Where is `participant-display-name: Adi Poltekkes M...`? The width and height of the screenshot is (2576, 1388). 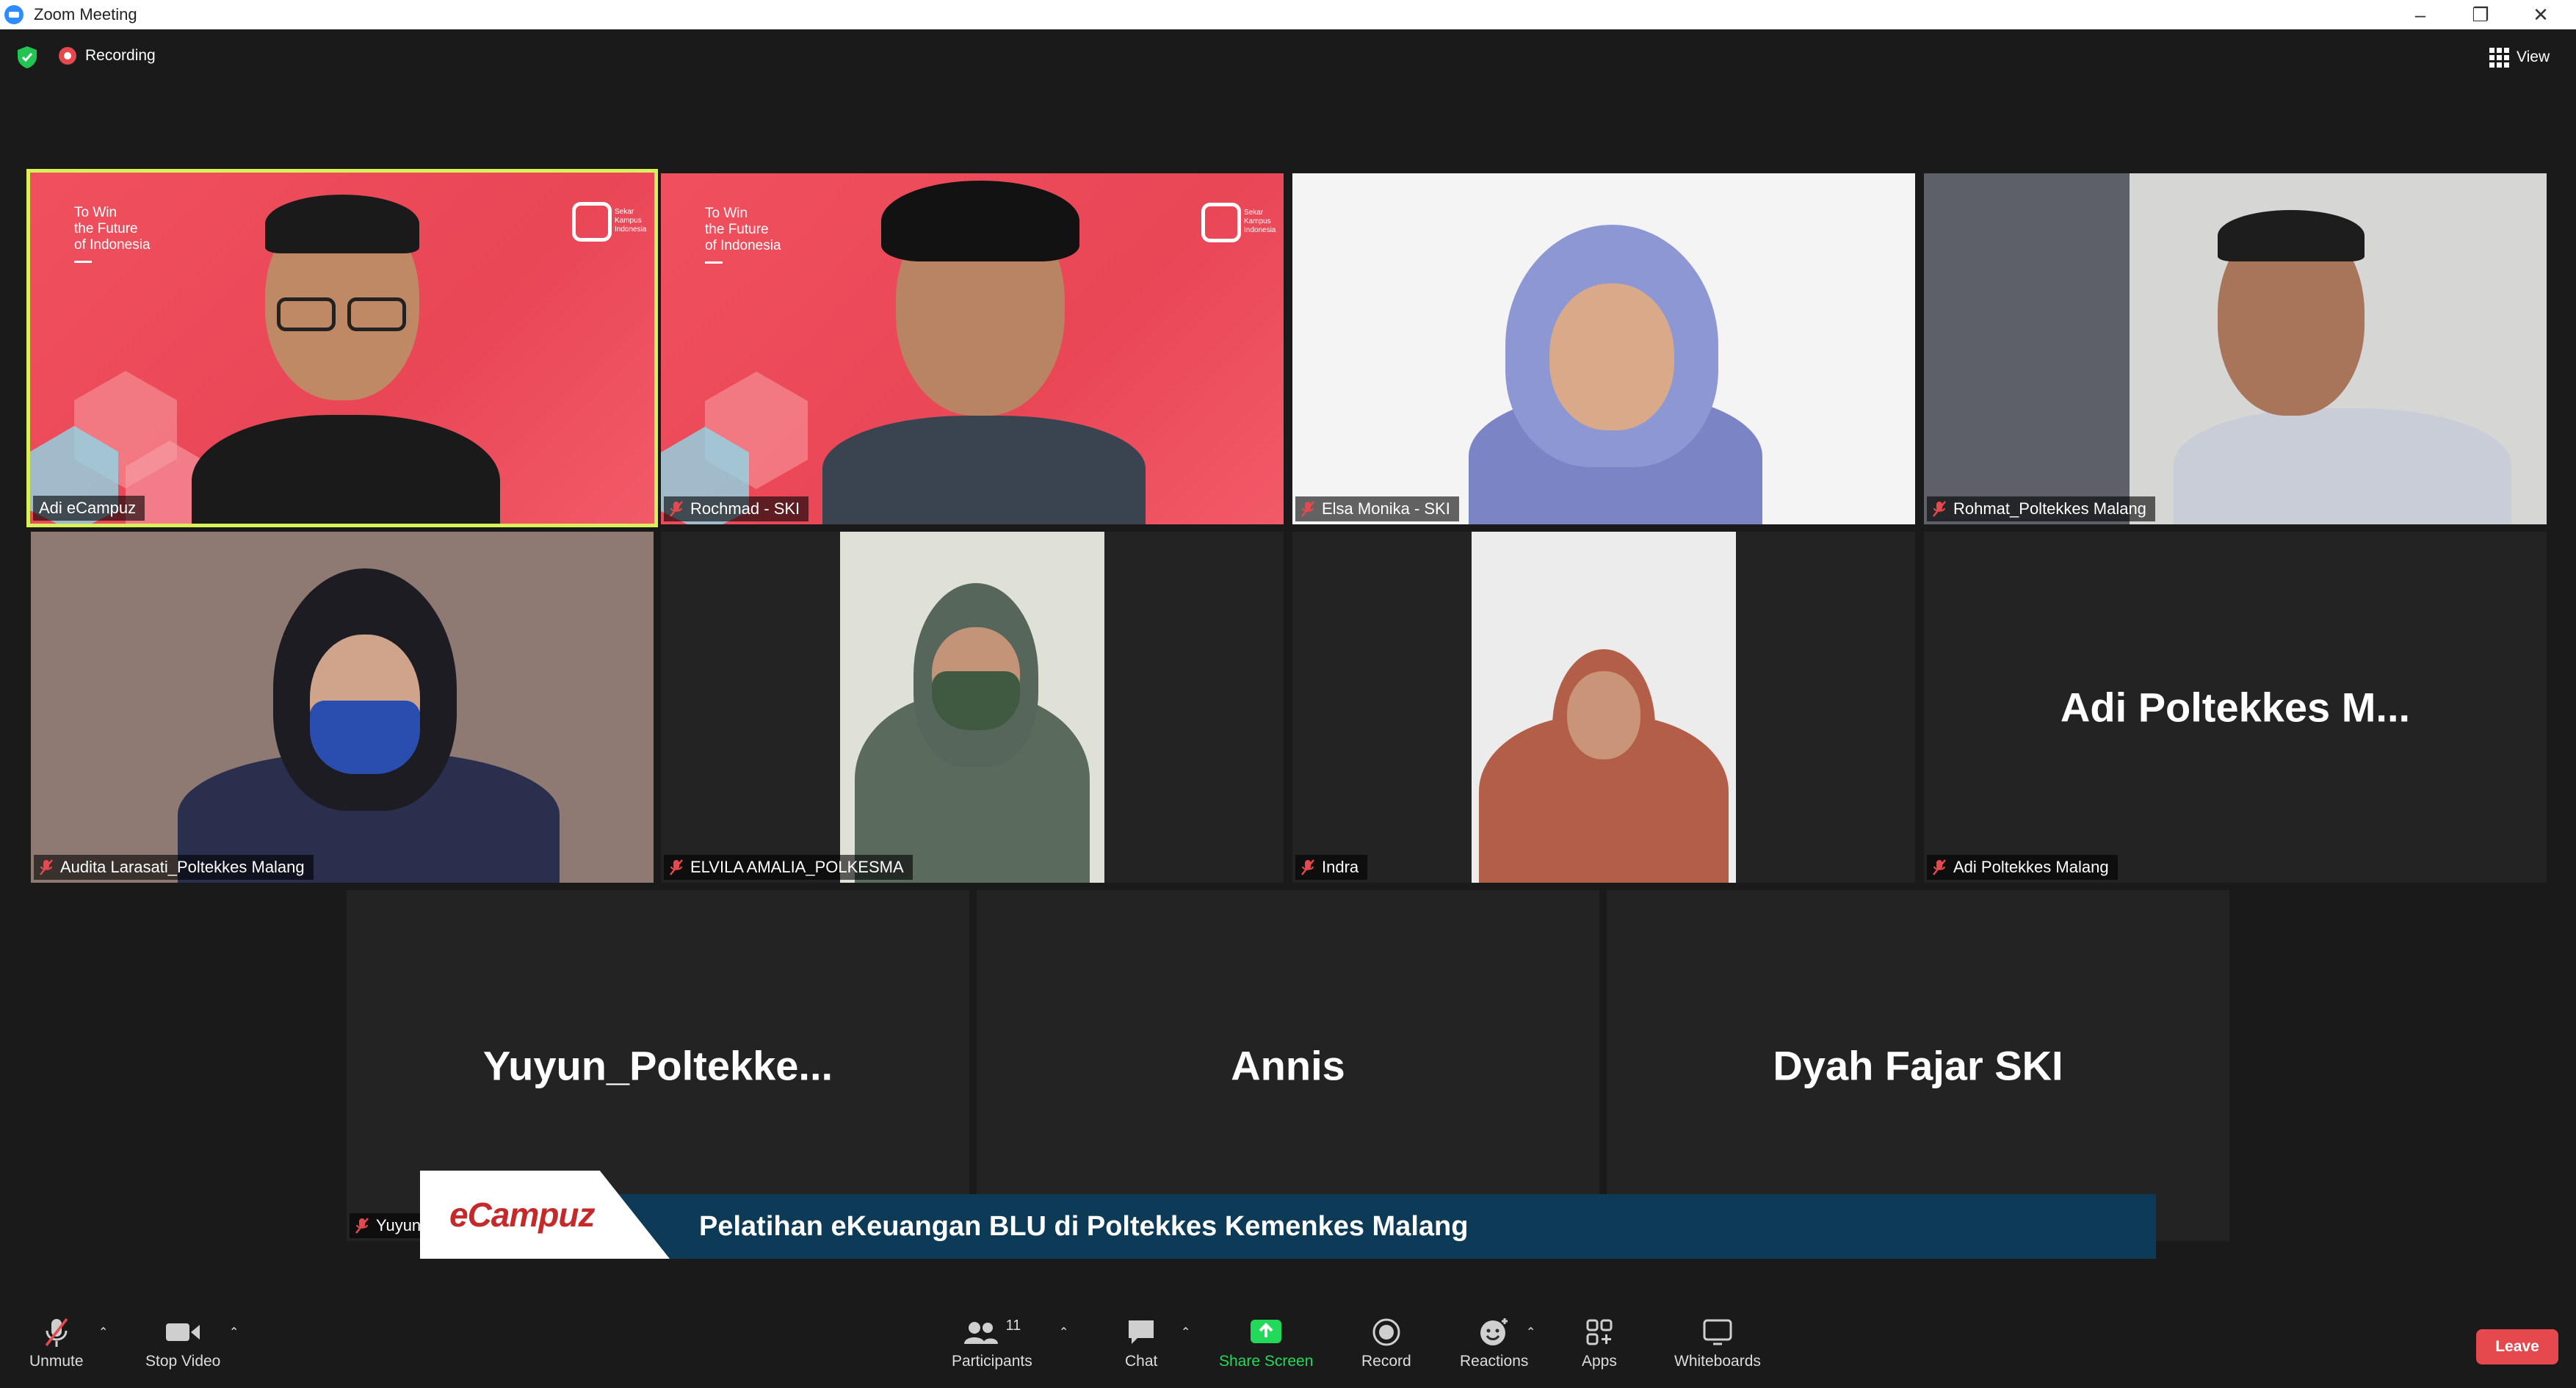
participant-display-name: Adi Poltekkes M... is located at coordinates (2235, 707).